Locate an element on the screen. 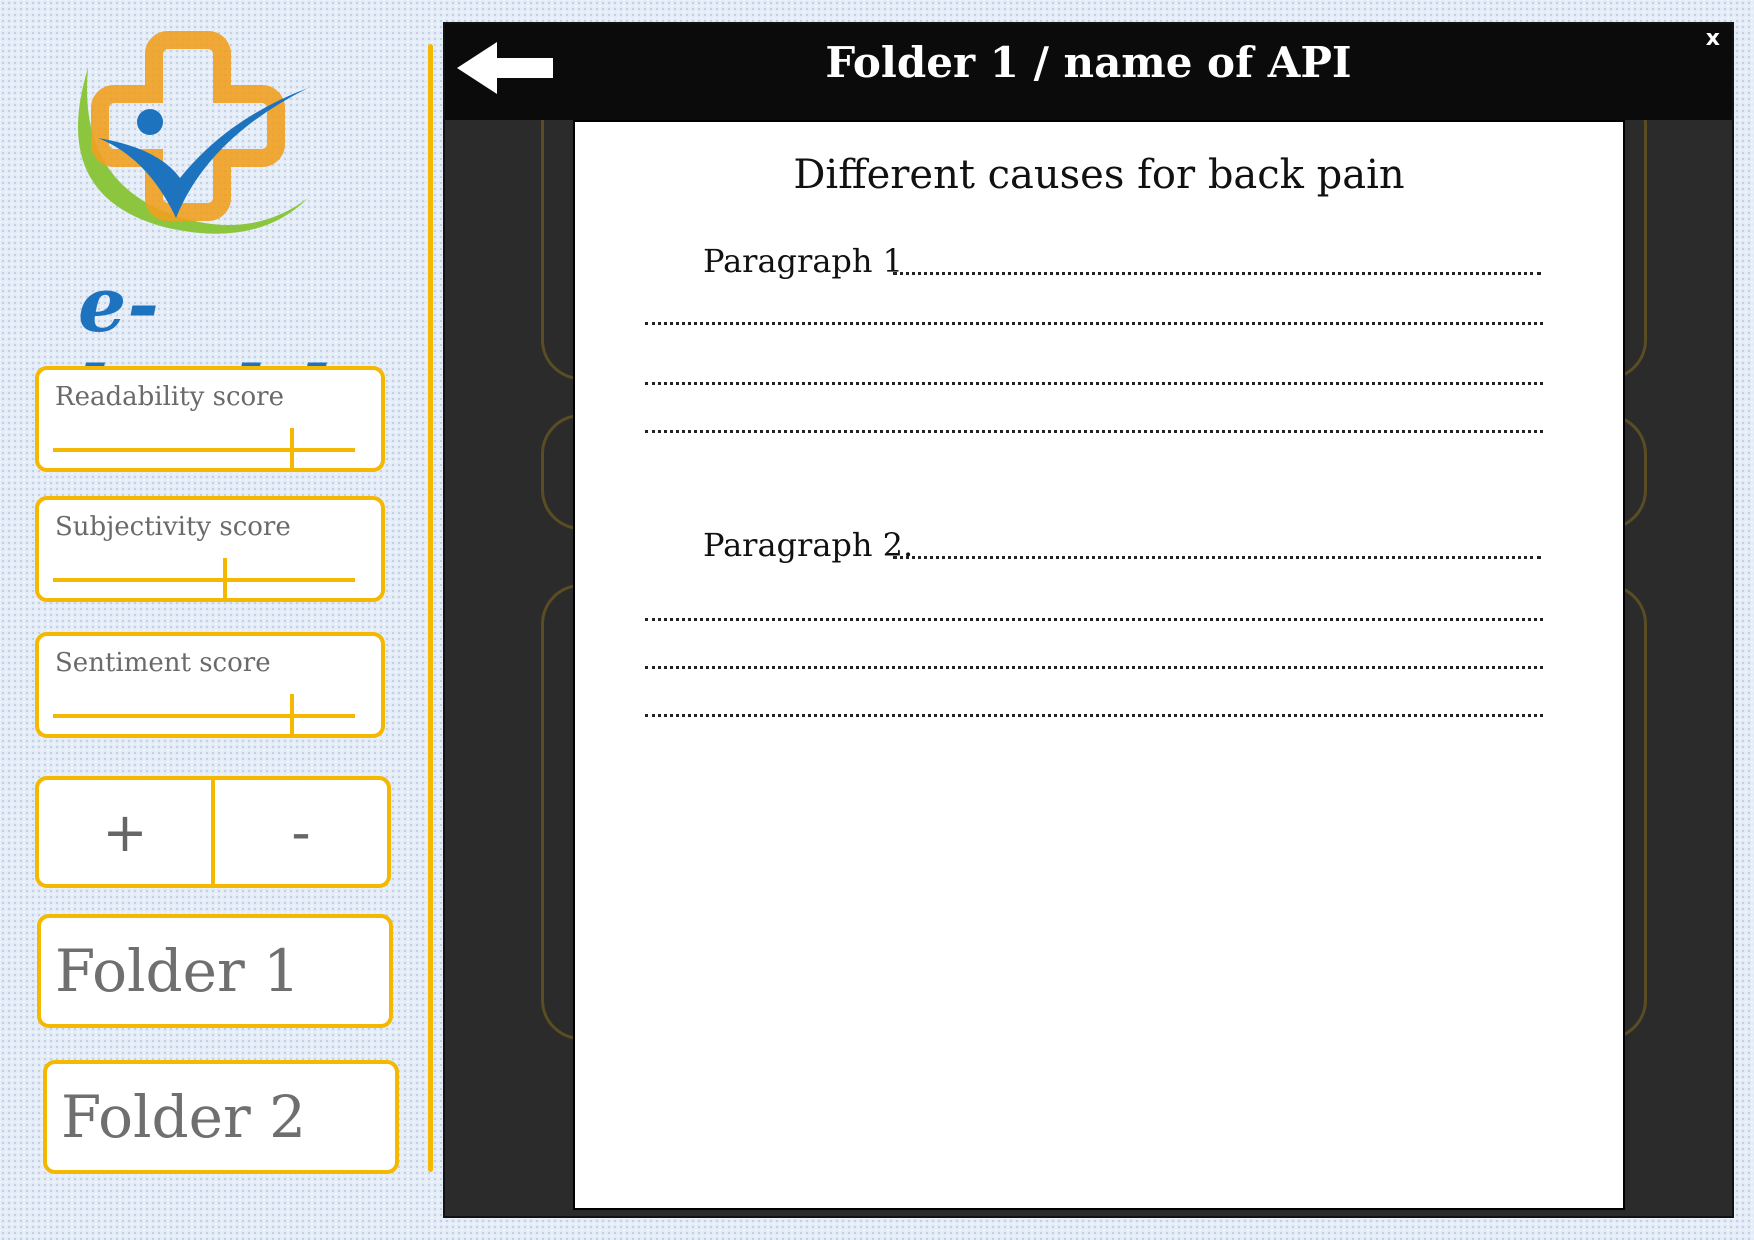  readability-score-thumb is located at coordinates (291, 449).